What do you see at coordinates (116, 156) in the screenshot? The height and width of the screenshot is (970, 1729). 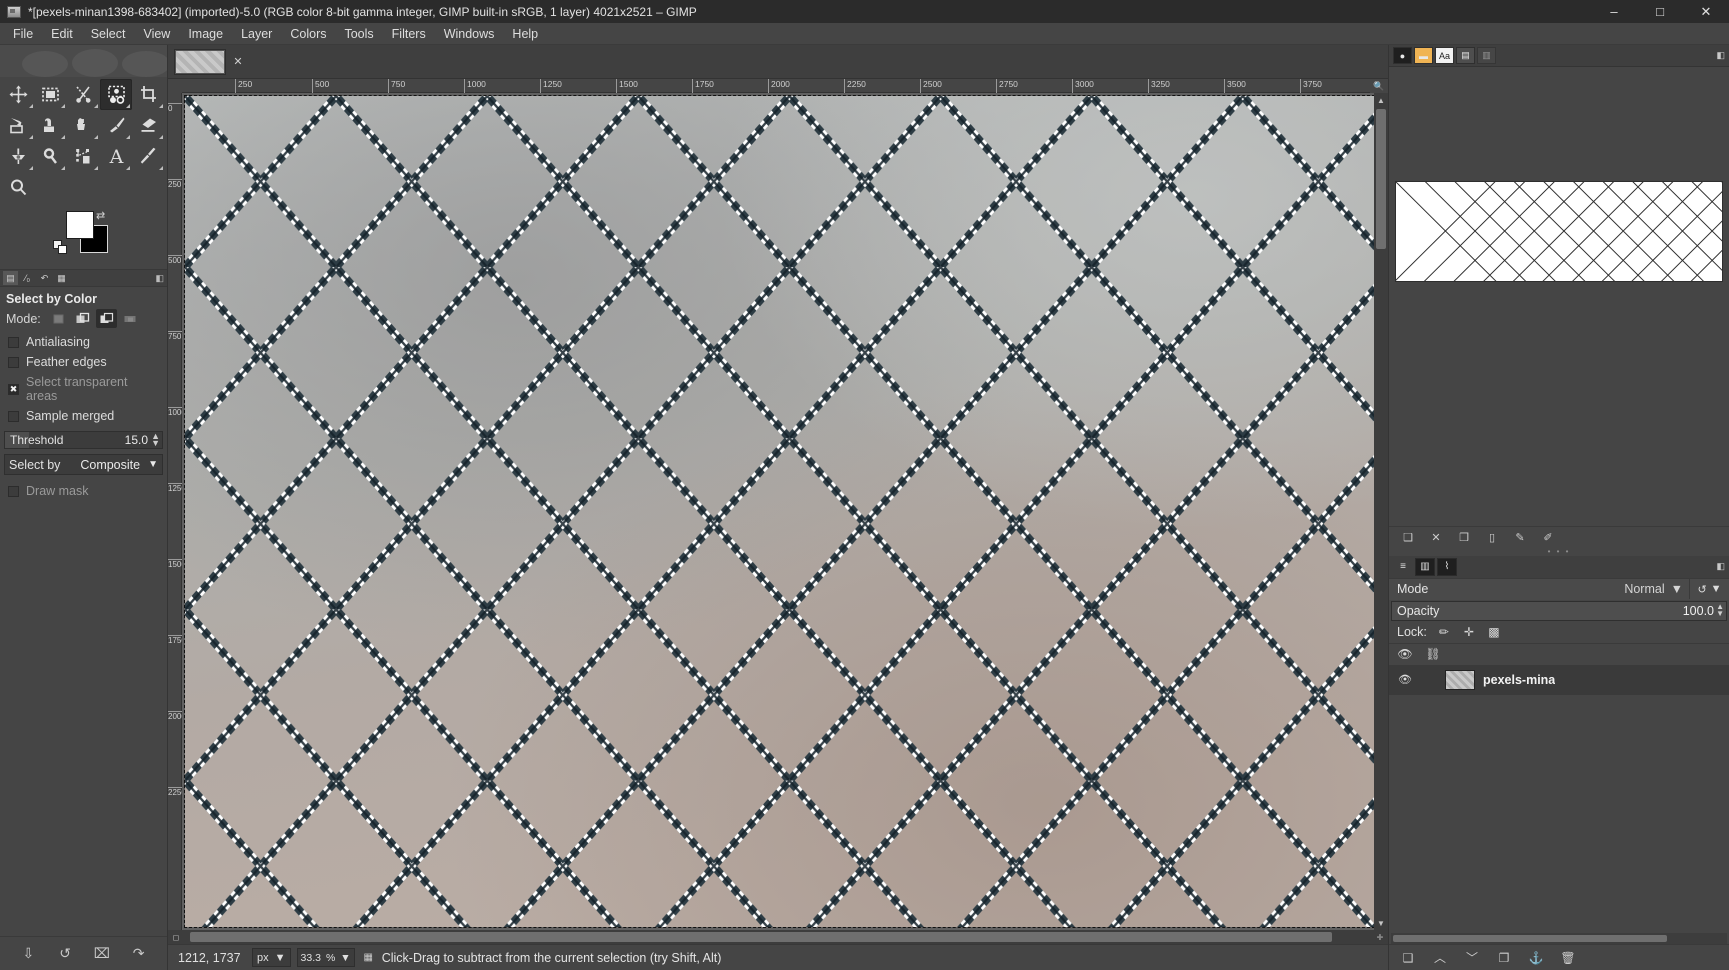 I see `text-tool: A` at bounding box center [116, 156].